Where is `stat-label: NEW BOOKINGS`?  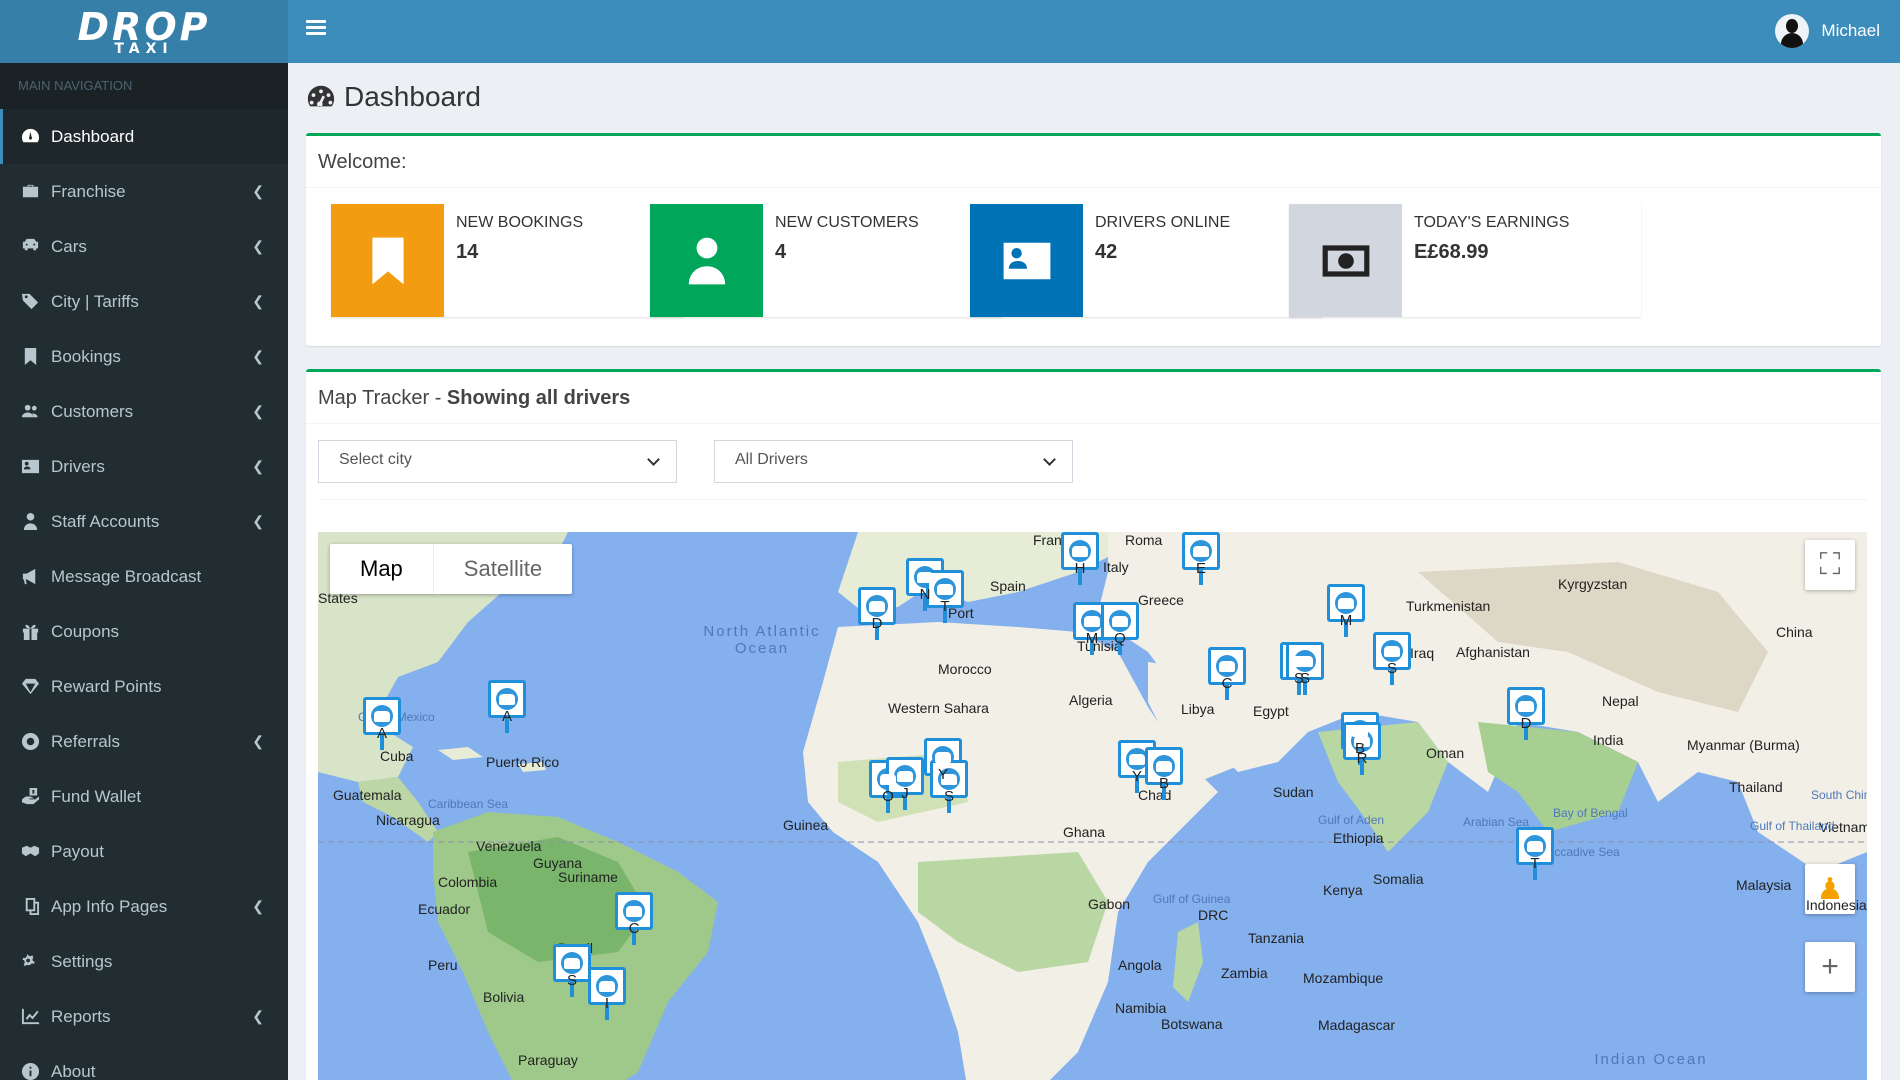 stat-label: NEW BOOKINGS is located at coordinates (520, 222).